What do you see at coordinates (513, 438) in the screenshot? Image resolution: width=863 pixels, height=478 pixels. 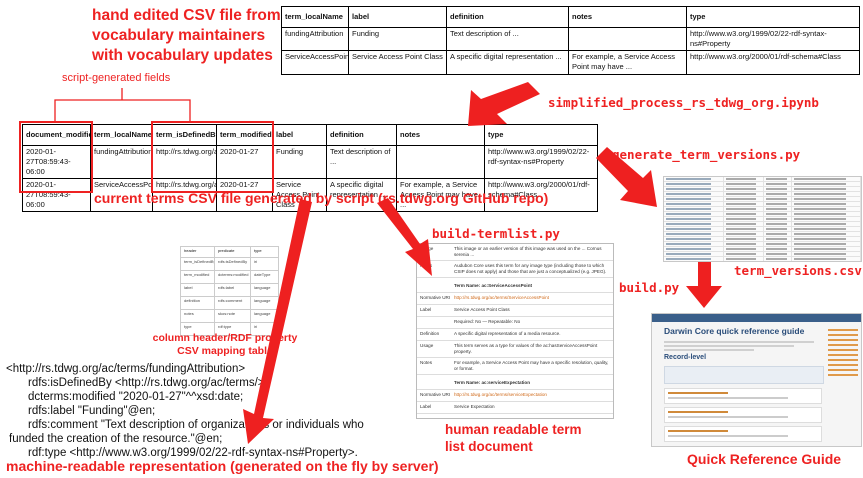 I see `human-readable-caption: human readable term list document` at bounding box center [513, 438].